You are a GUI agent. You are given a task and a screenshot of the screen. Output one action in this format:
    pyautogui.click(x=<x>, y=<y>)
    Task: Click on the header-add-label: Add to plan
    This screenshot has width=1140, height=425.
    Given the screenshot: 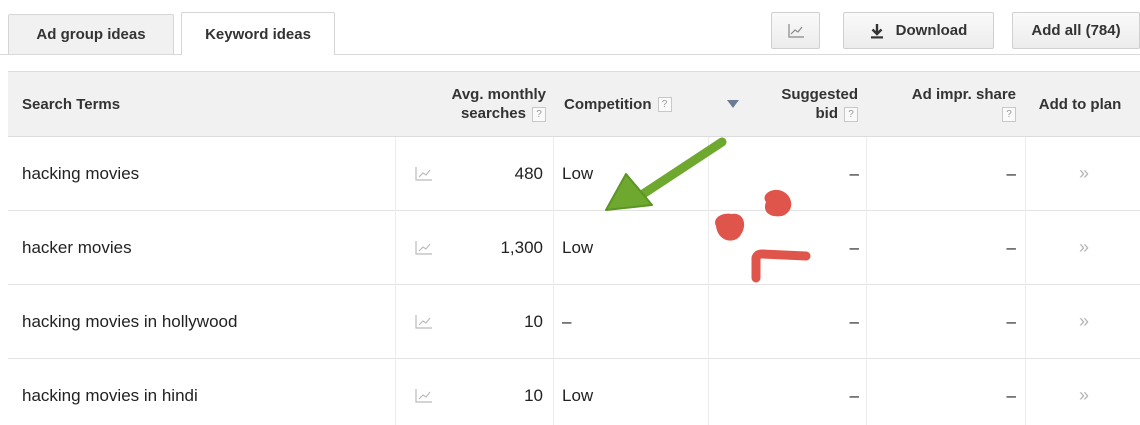 What is the action you would take?
    pyautogui.click(x=1080, y=104)
    